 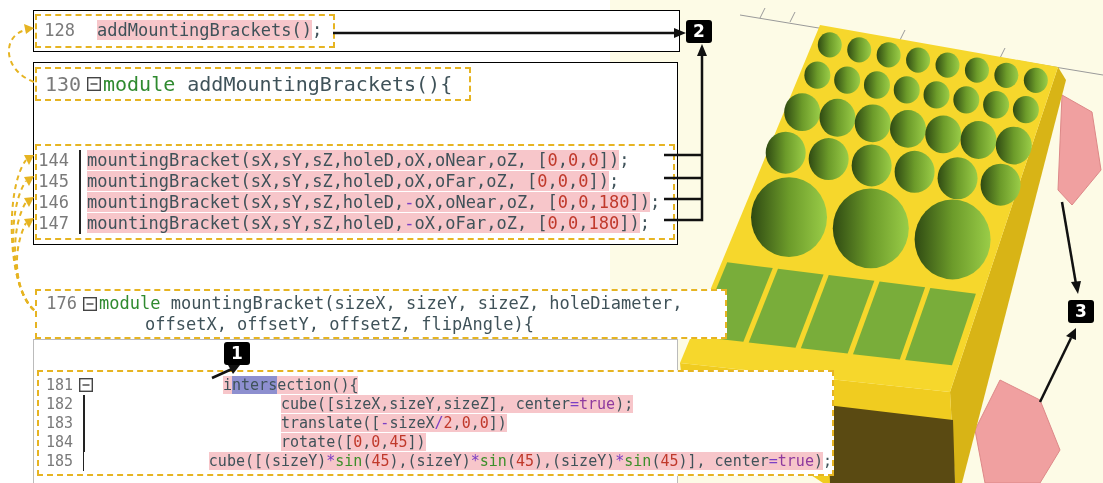 What do you see at coordinates (62, 84) in the screenshot?
I see `line-number: 130` at bounding box center [62, 84].